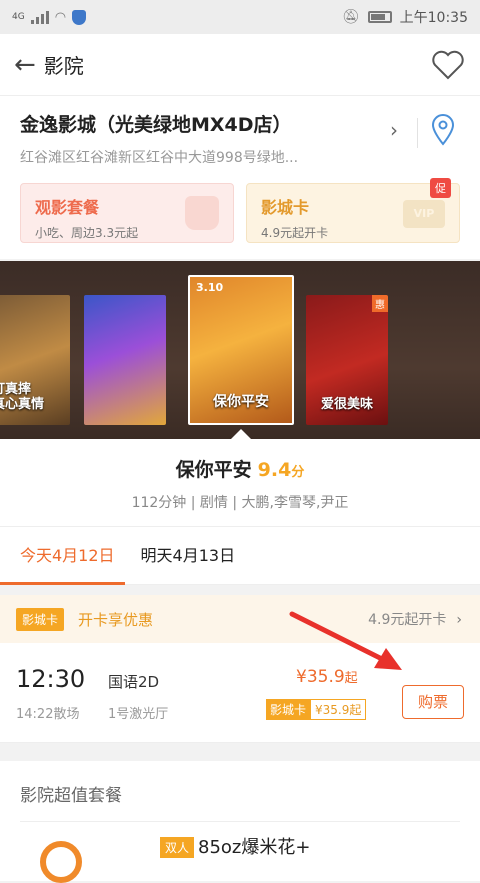  What do you see at coordinates (134, 682) in the screenshot?
I see `showtime-language: 国语2D` at bounding box center [134, 682].